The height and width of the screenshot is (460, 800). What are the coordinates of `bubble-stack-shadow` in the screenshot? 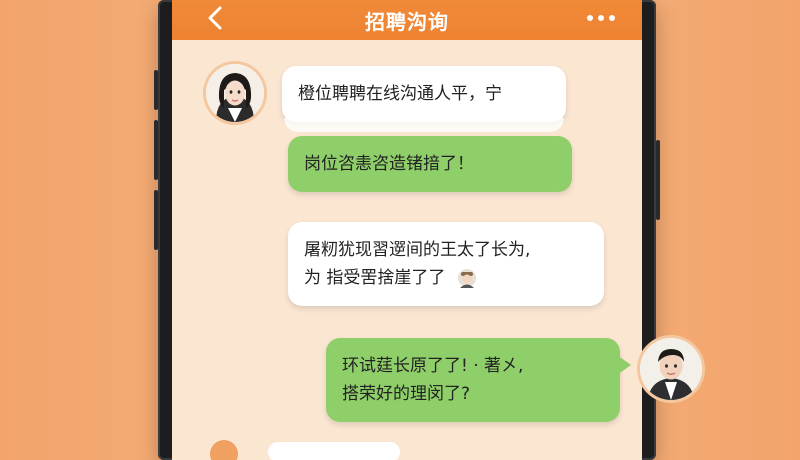 It's located at (424, 125).